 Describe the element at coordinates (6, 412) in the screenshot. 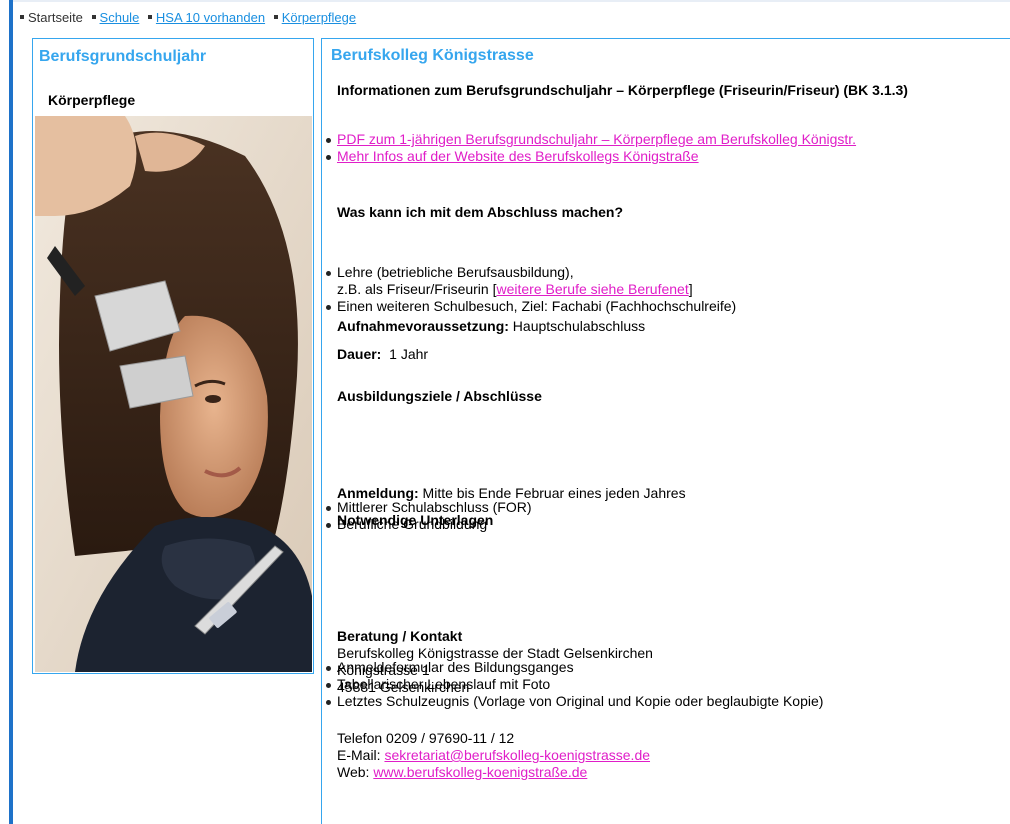

I see `left-accent-bar` at that location.